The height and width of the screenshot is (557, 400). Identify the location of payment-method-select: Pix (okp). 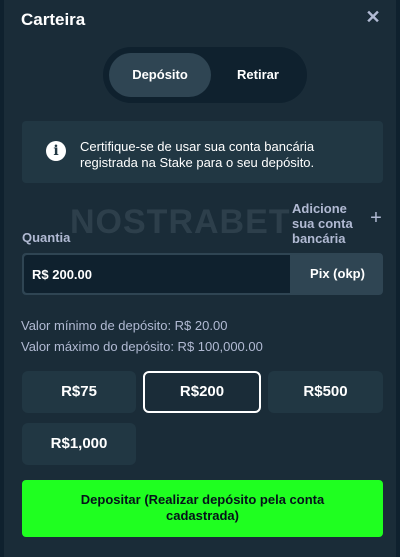
(337, 274).